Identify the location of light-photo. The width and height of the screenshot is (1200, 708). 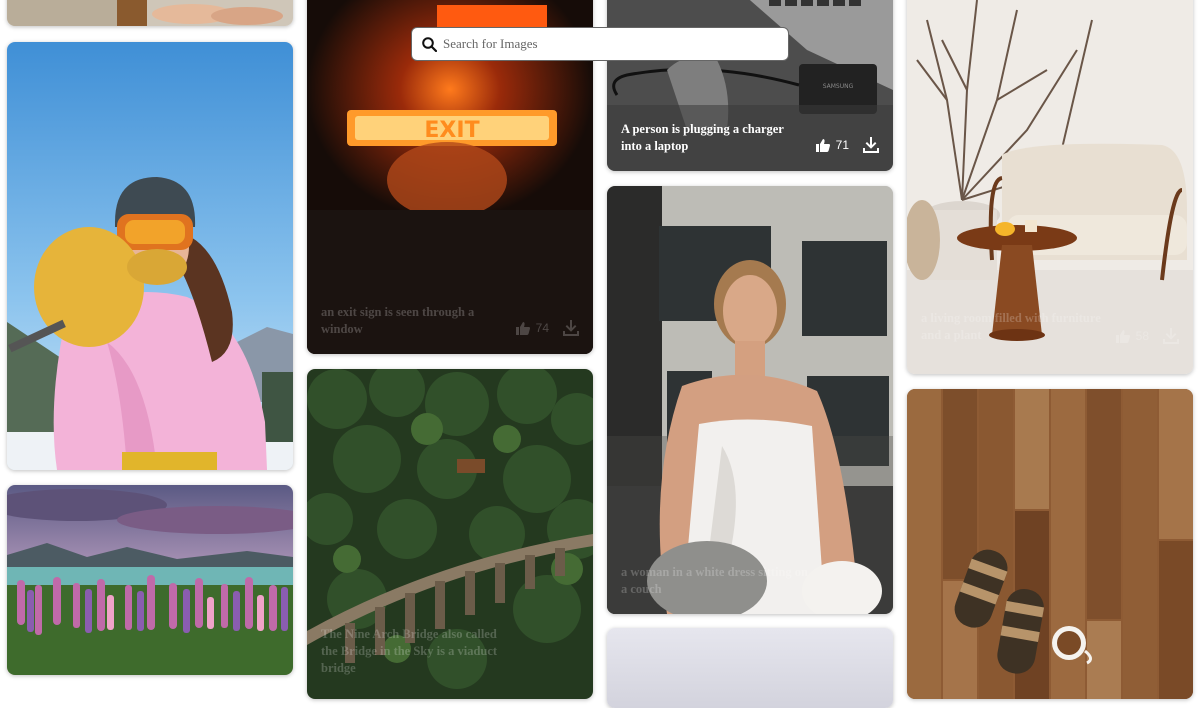
(750, 668).